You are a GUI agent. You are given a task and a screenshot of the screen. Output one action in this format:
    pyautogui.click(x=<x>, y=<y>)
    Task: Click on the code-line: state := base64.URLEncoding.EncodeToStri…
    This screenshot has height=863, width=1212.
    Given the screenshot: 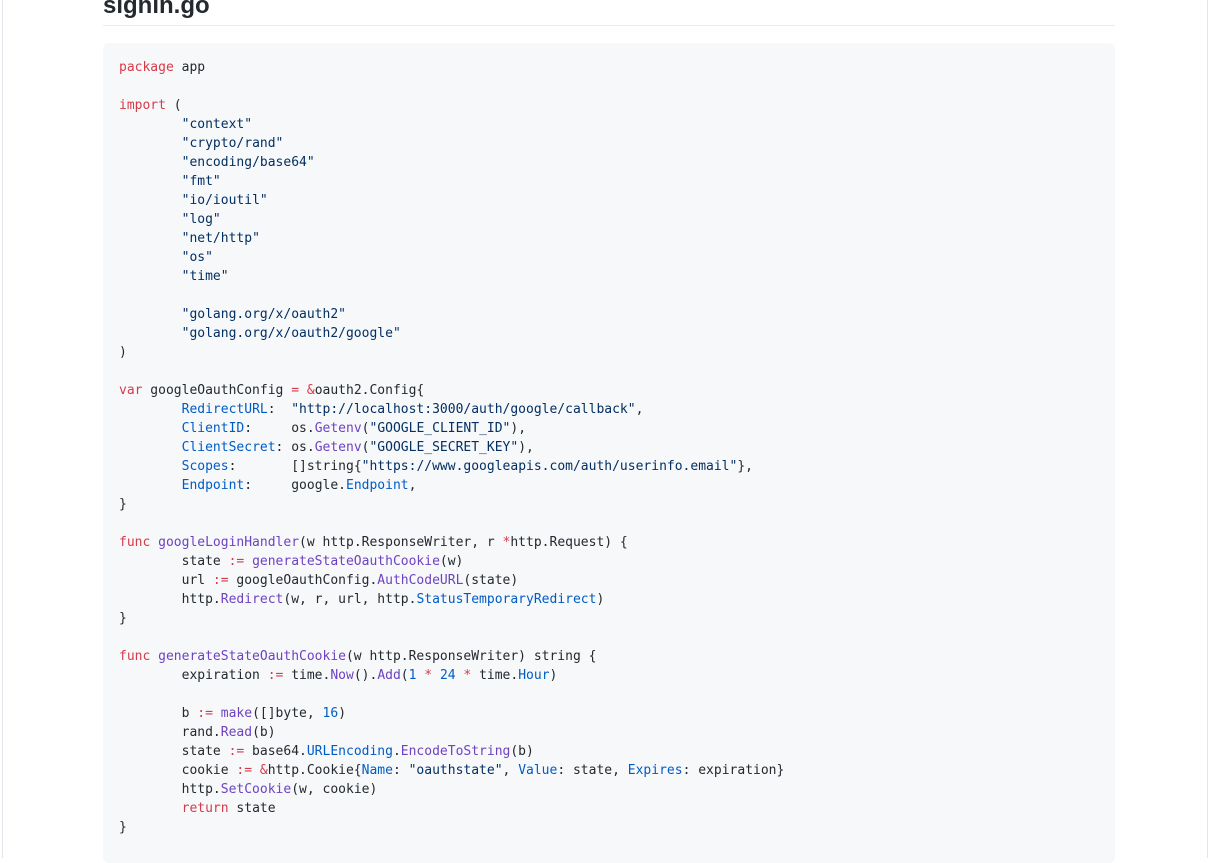 What is the action you would take?
    pyautogui.click(x=451, y=751)
    